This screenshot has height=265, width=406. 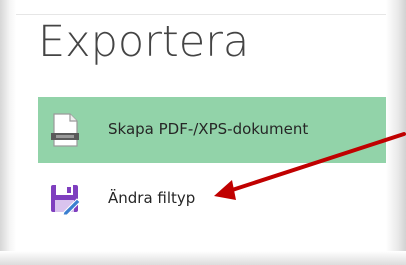 What do you see at coordinates (396, 132) in the screenshot?
I see `window-shadow-right` at bounding box center [396, 132].